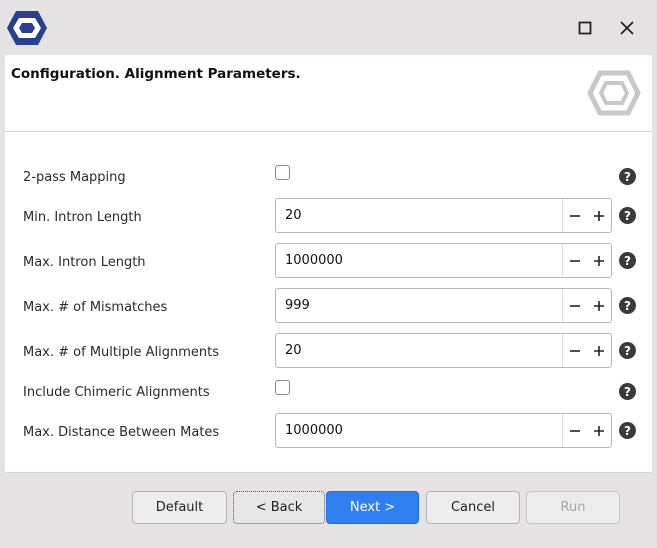 Image resolution: width=657 pixels, height=548 pixels. I want to click on page-title: Configuration. Alignment Parameters., so click(156, 74).